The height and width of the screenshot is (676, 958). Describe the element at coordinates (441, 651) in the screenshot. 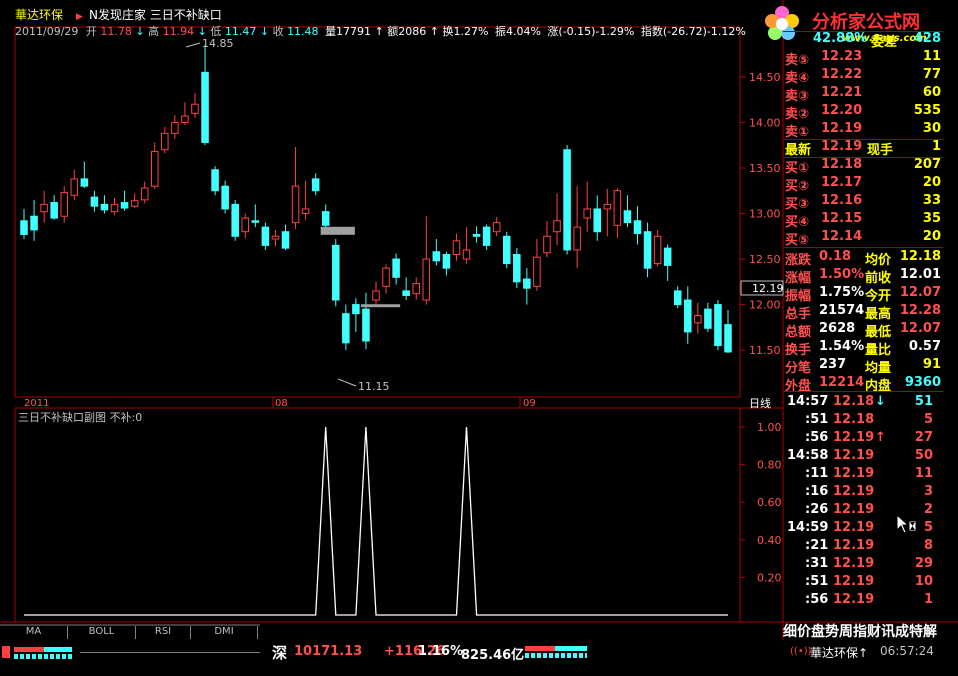

I see `index-pct: 1.16%` at that location.